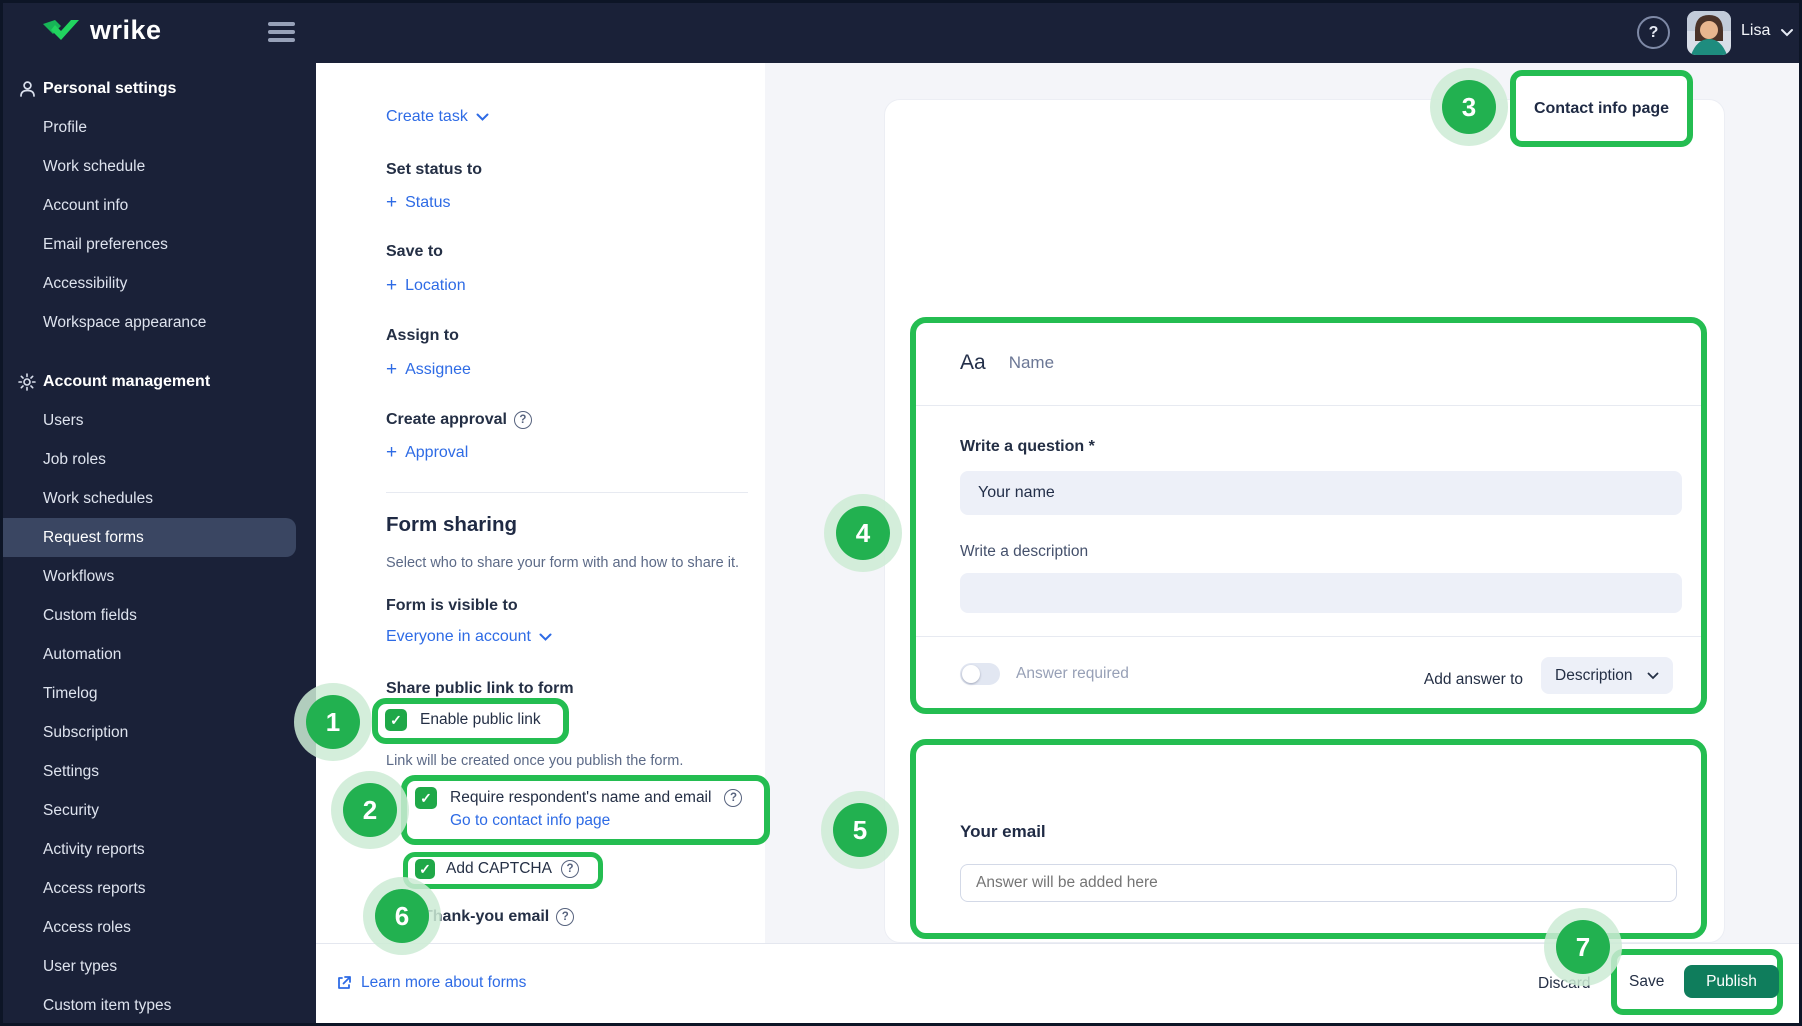  Describe the element at coordinates (414, 251) in the screenshot. I see `save-to-label: Save to` at that location.